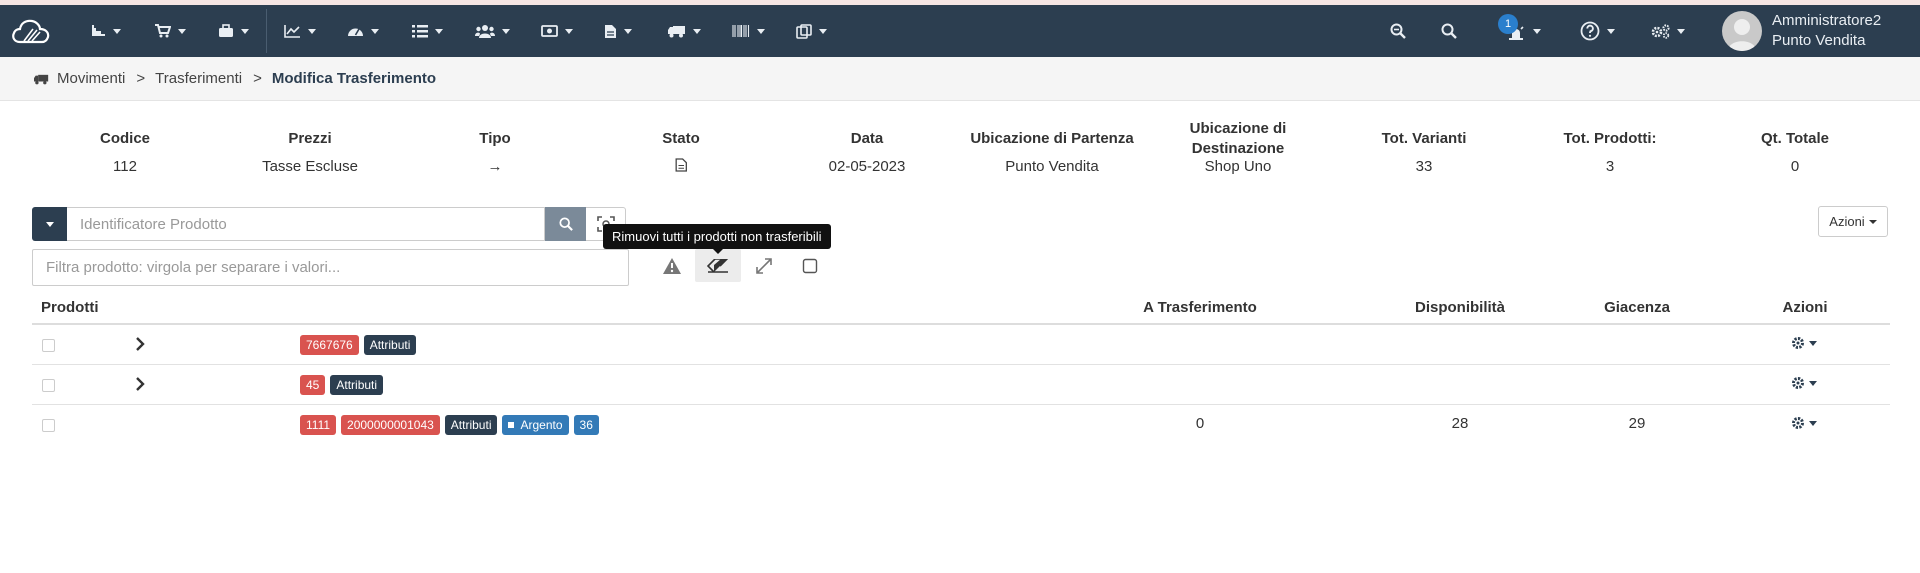 This screenshot has height=573, width=1920. I want to click on col-giacenza: Giacenza, so click(1637, 307).